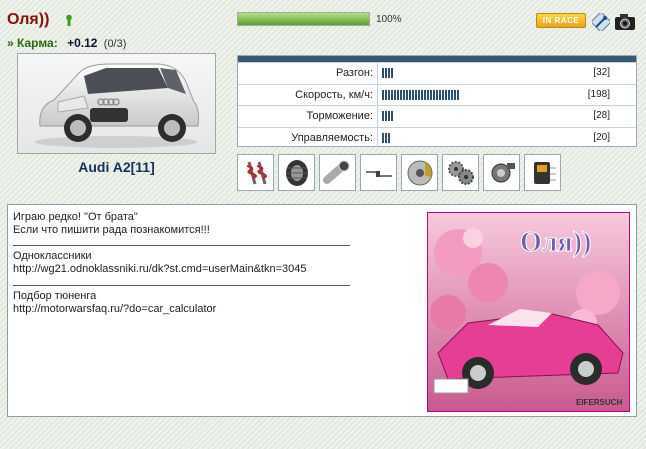 The width and height of the screenshot is (646, 449). What do you see at coordinates (82, 43) in the screenshot?
I see `karma-value: +0.12` at bounding box center [82, 43].